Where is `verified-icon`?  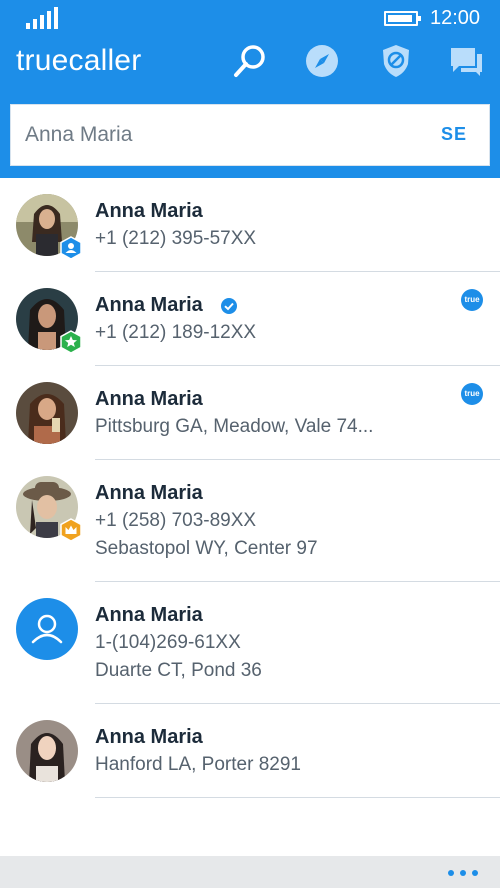 verified-icon is located at coordinates (229, 306).